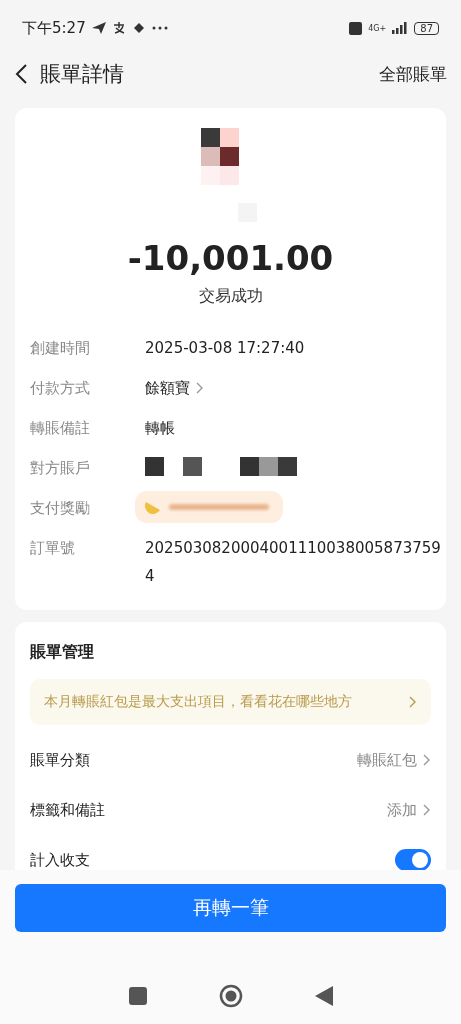 This screenshot has height=1024, width=461. Describe the element at coordinates (409, 810) in the screenshot. I see `row-link: 添加` at that location.